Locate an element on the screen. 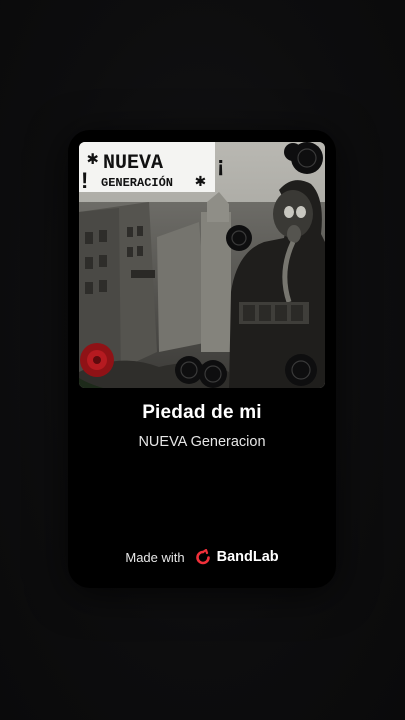 The height and width of the screenshot is (720, 405). made-with-bandlab: Made with BandLab is located at coordinates (202, 556).